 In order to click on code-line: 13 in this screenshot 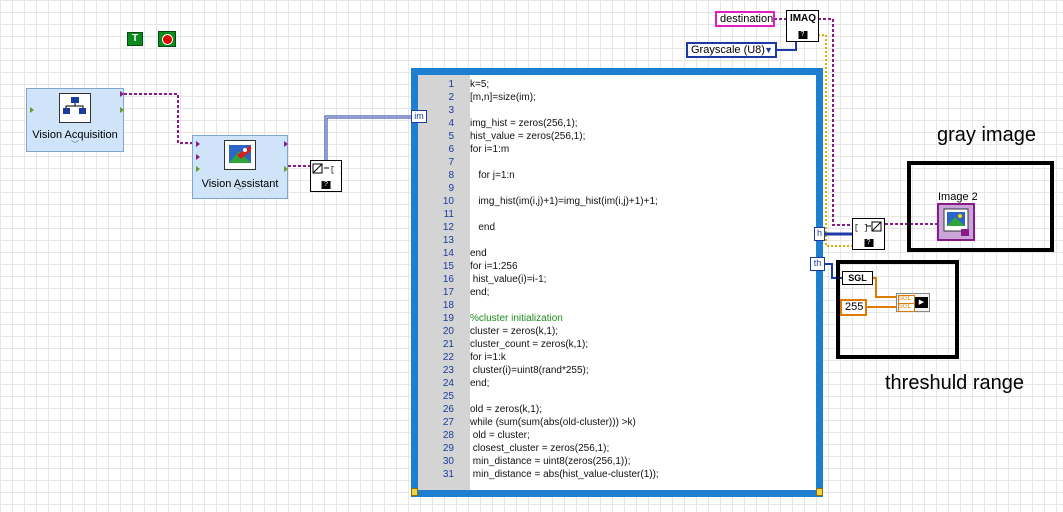, I will do `click(617, 240)`.